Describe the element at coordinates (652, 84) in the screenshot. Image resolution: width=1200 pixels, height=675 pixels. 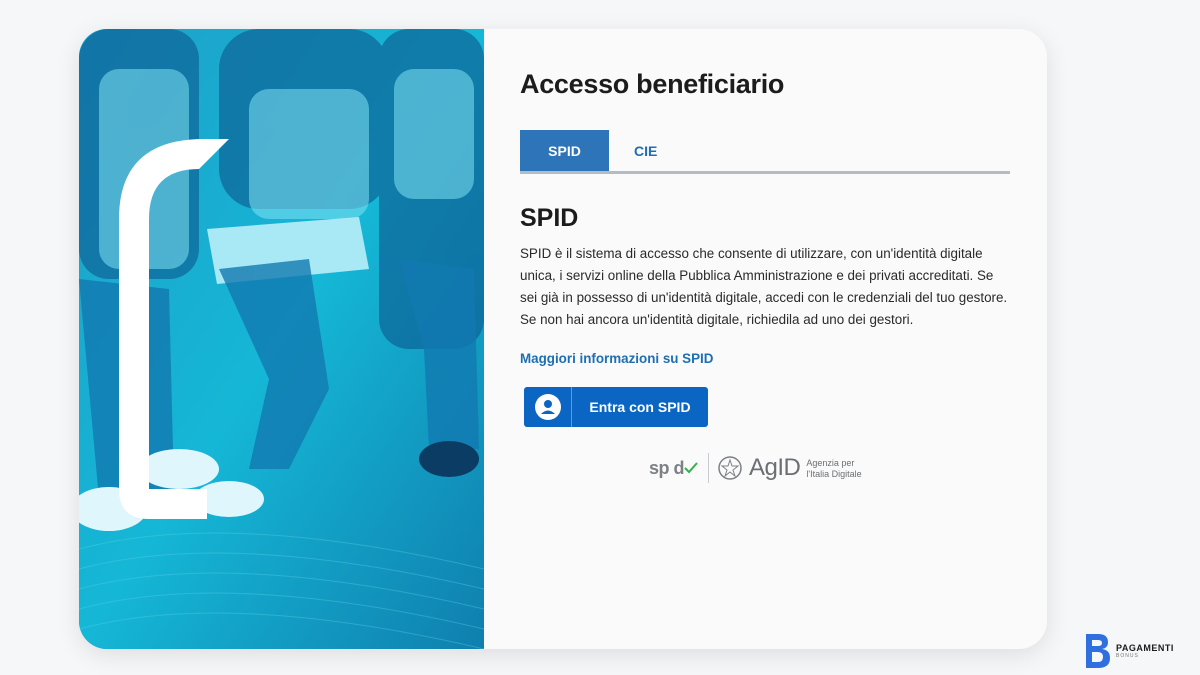
I see `page-title: Accesso beneficiario` at that location.